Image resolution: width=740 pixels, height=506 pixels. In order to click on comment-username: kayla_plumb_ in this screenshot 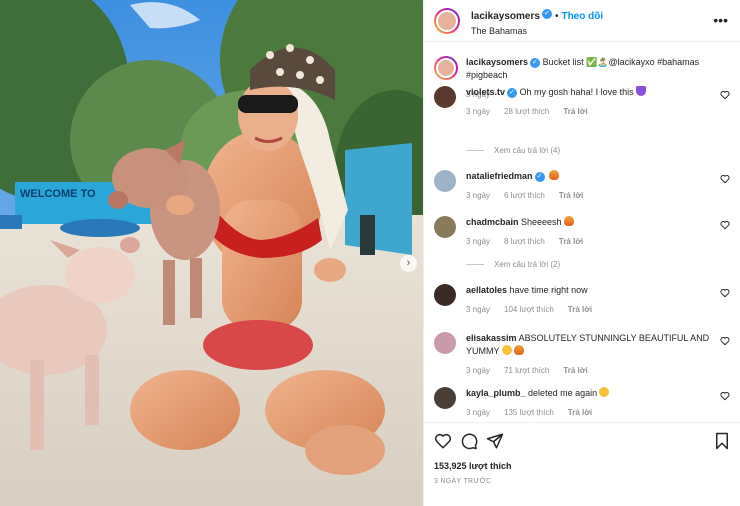, I will do `click(496, 393)`.